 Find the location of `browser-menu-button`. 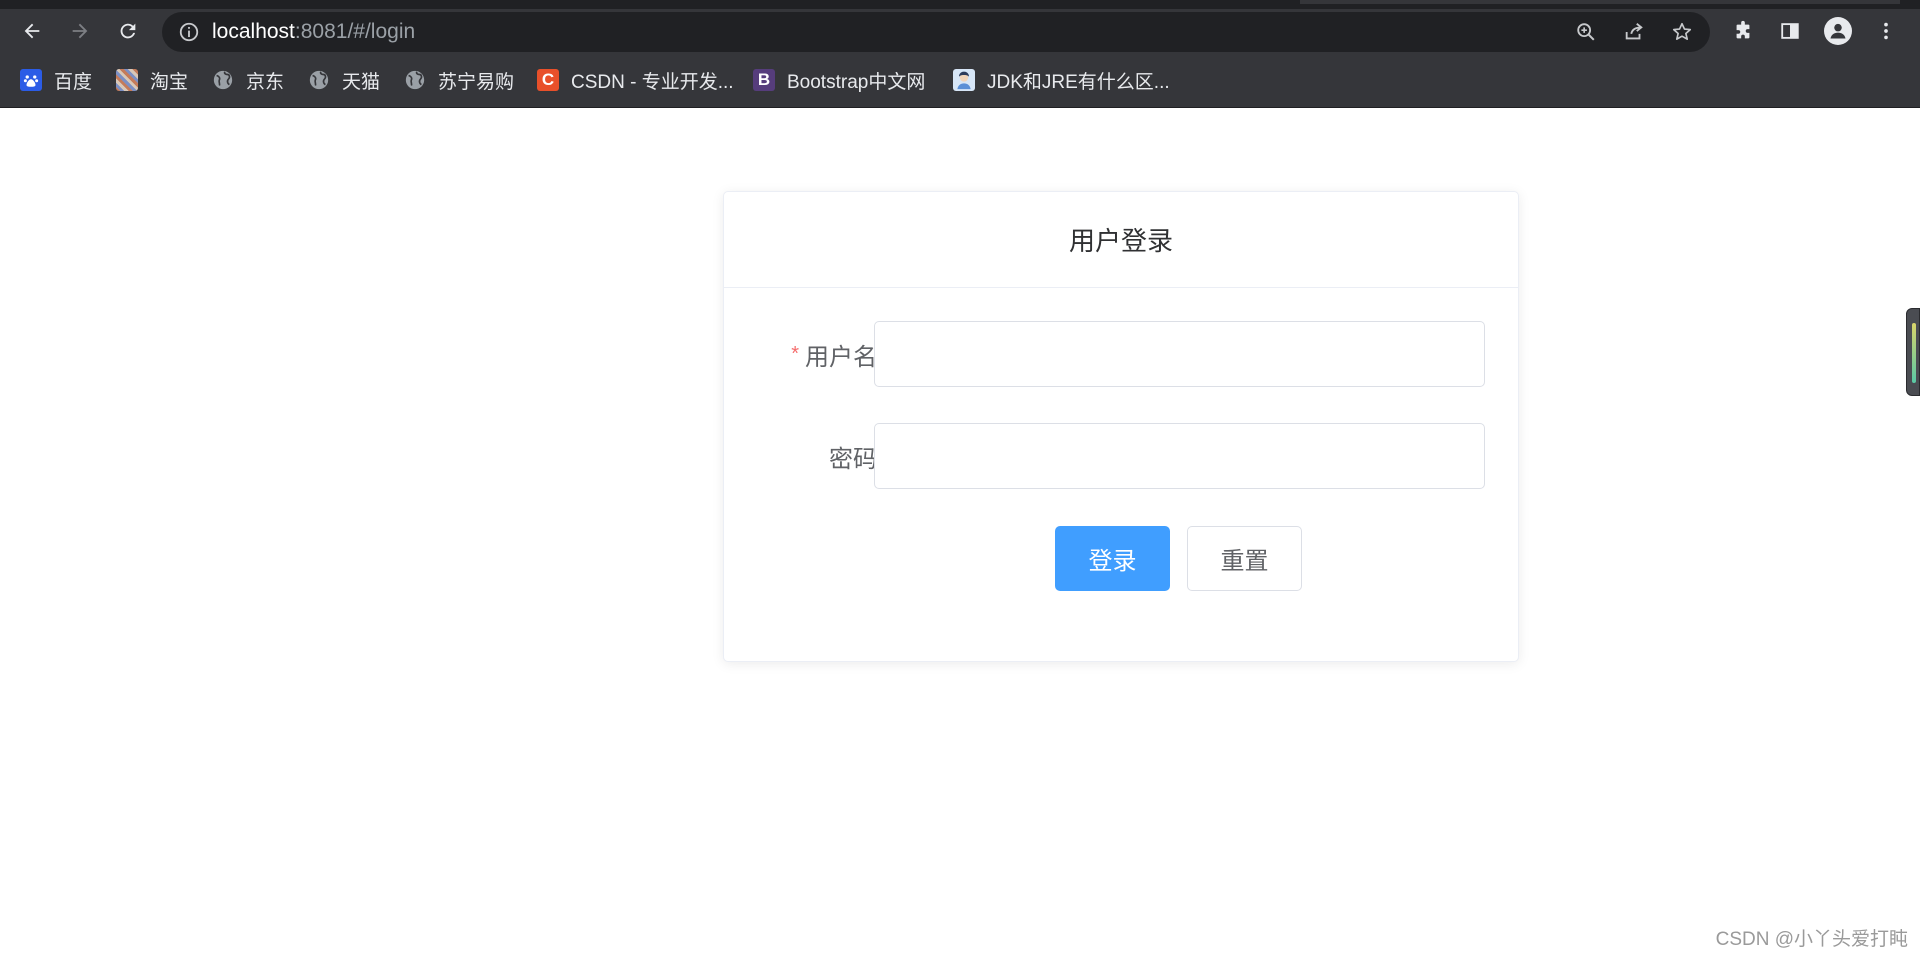

browser-menu-button is located at coordinates (1886, 31).